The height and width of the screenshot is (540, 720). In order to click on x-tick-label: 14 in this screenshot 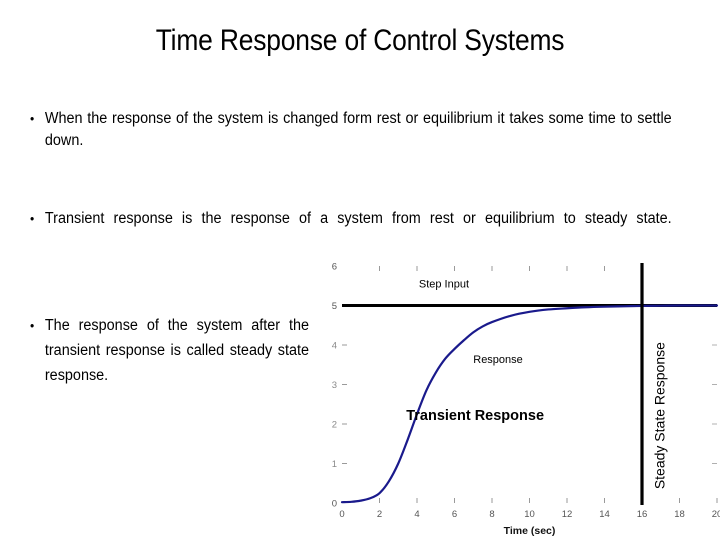, I will do `click(604, 514)`.